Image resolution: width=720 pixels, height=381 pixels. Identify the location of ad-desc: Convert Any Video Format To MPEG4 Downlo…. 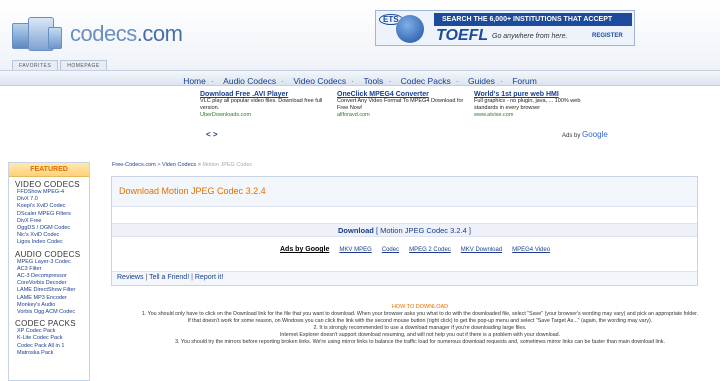
(400, 104).